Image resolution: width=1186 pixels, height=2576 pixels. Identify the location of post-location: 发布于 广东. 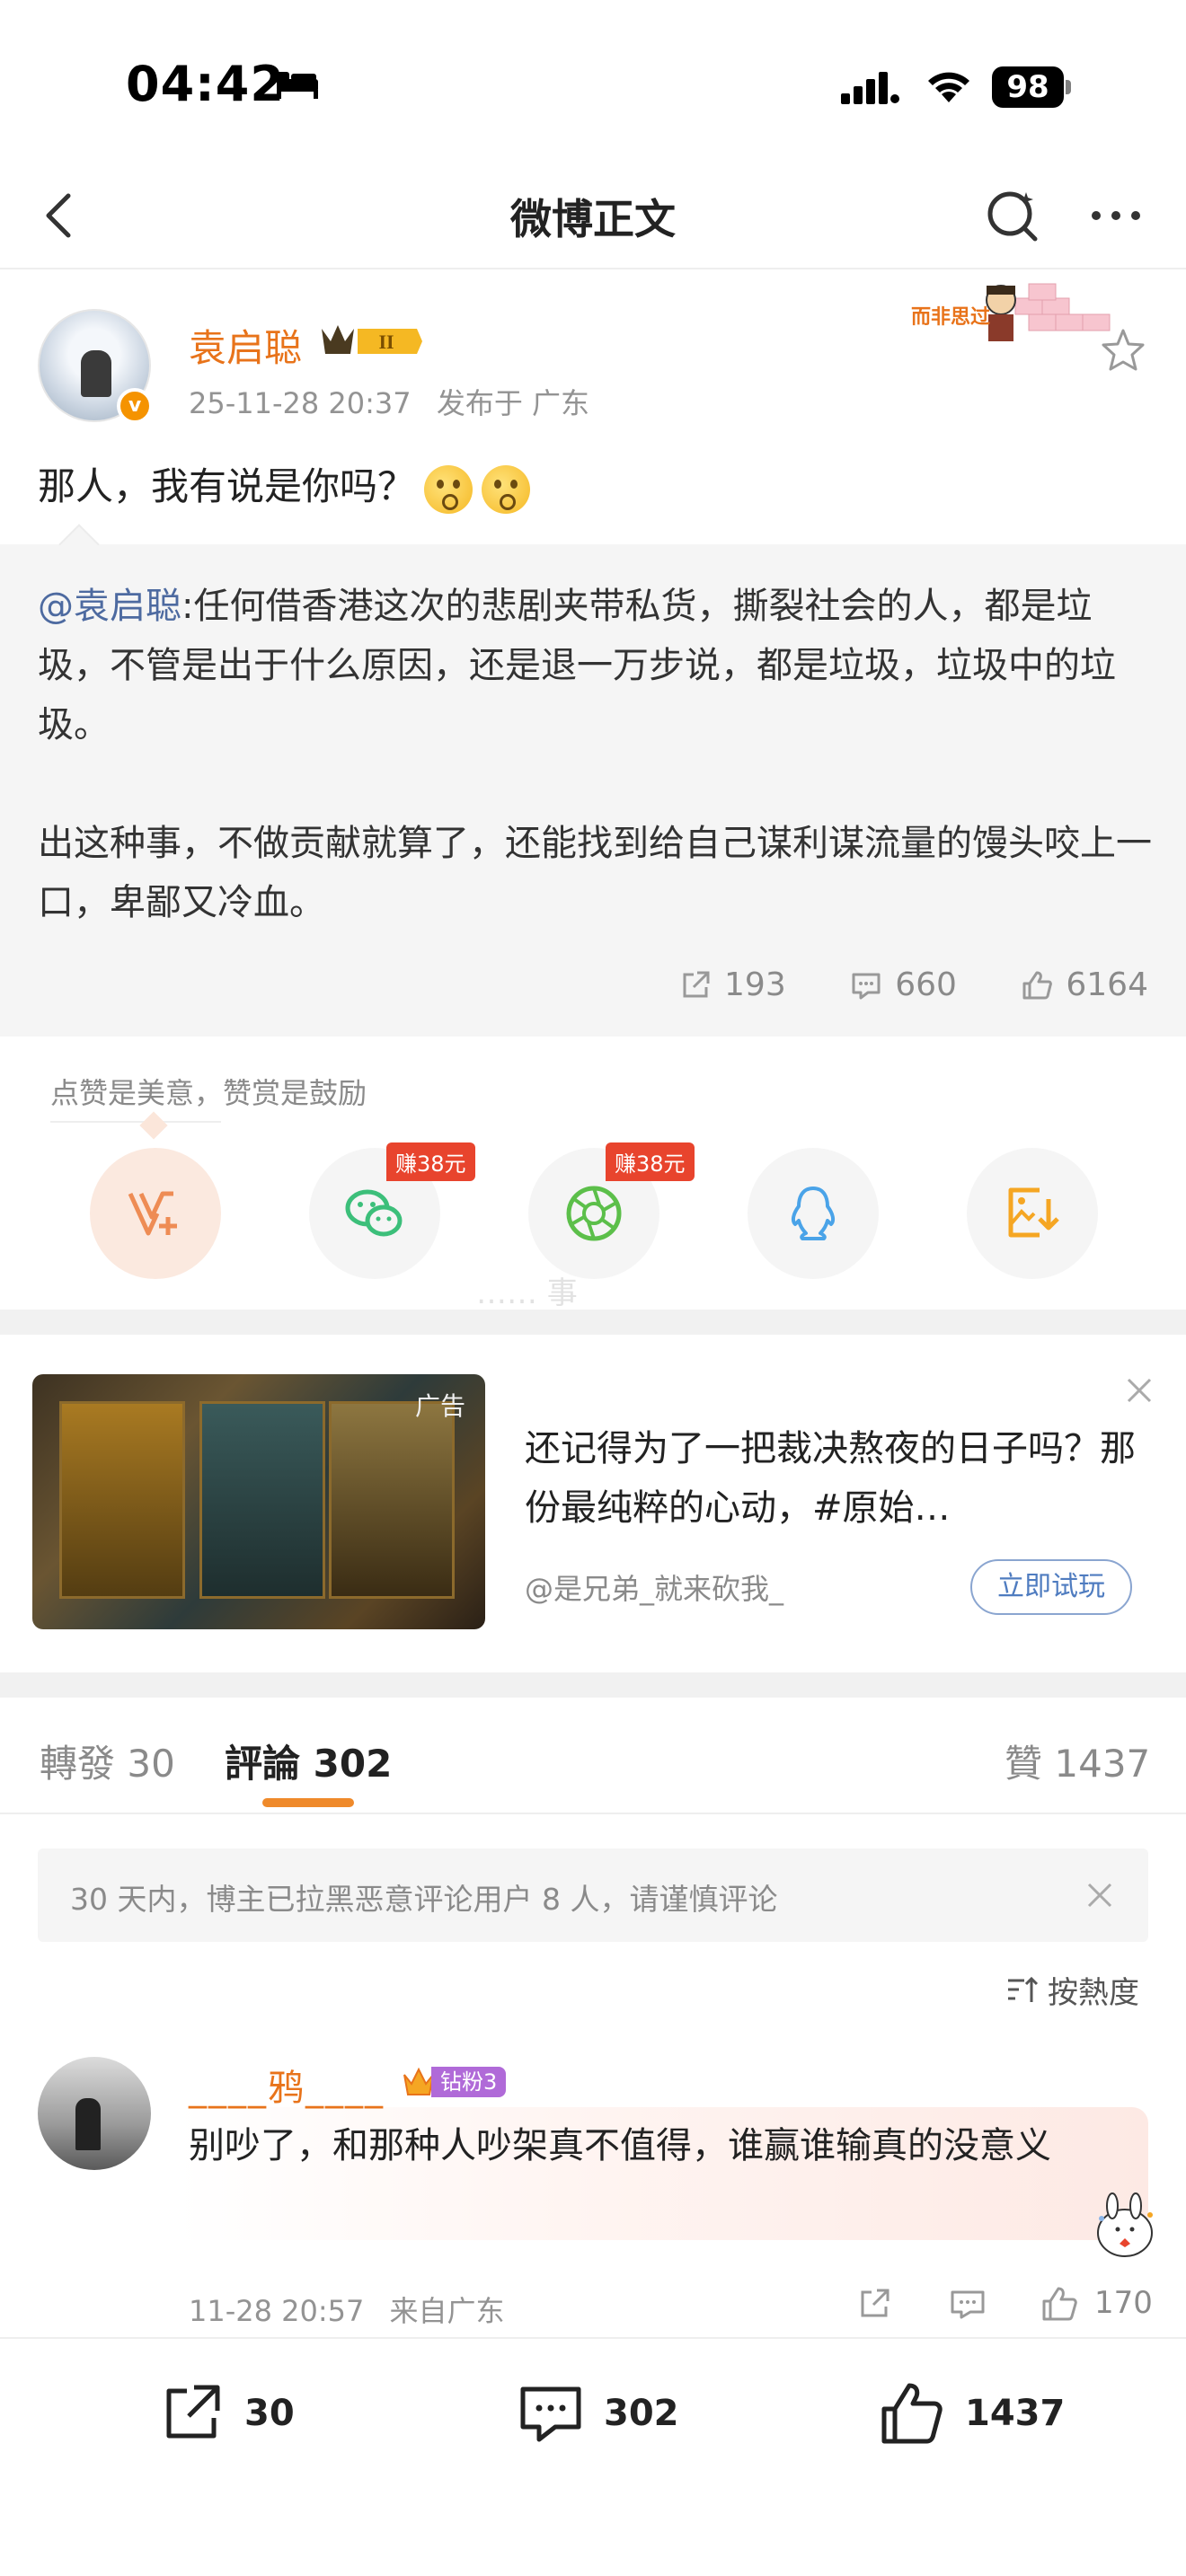
(512, 403).